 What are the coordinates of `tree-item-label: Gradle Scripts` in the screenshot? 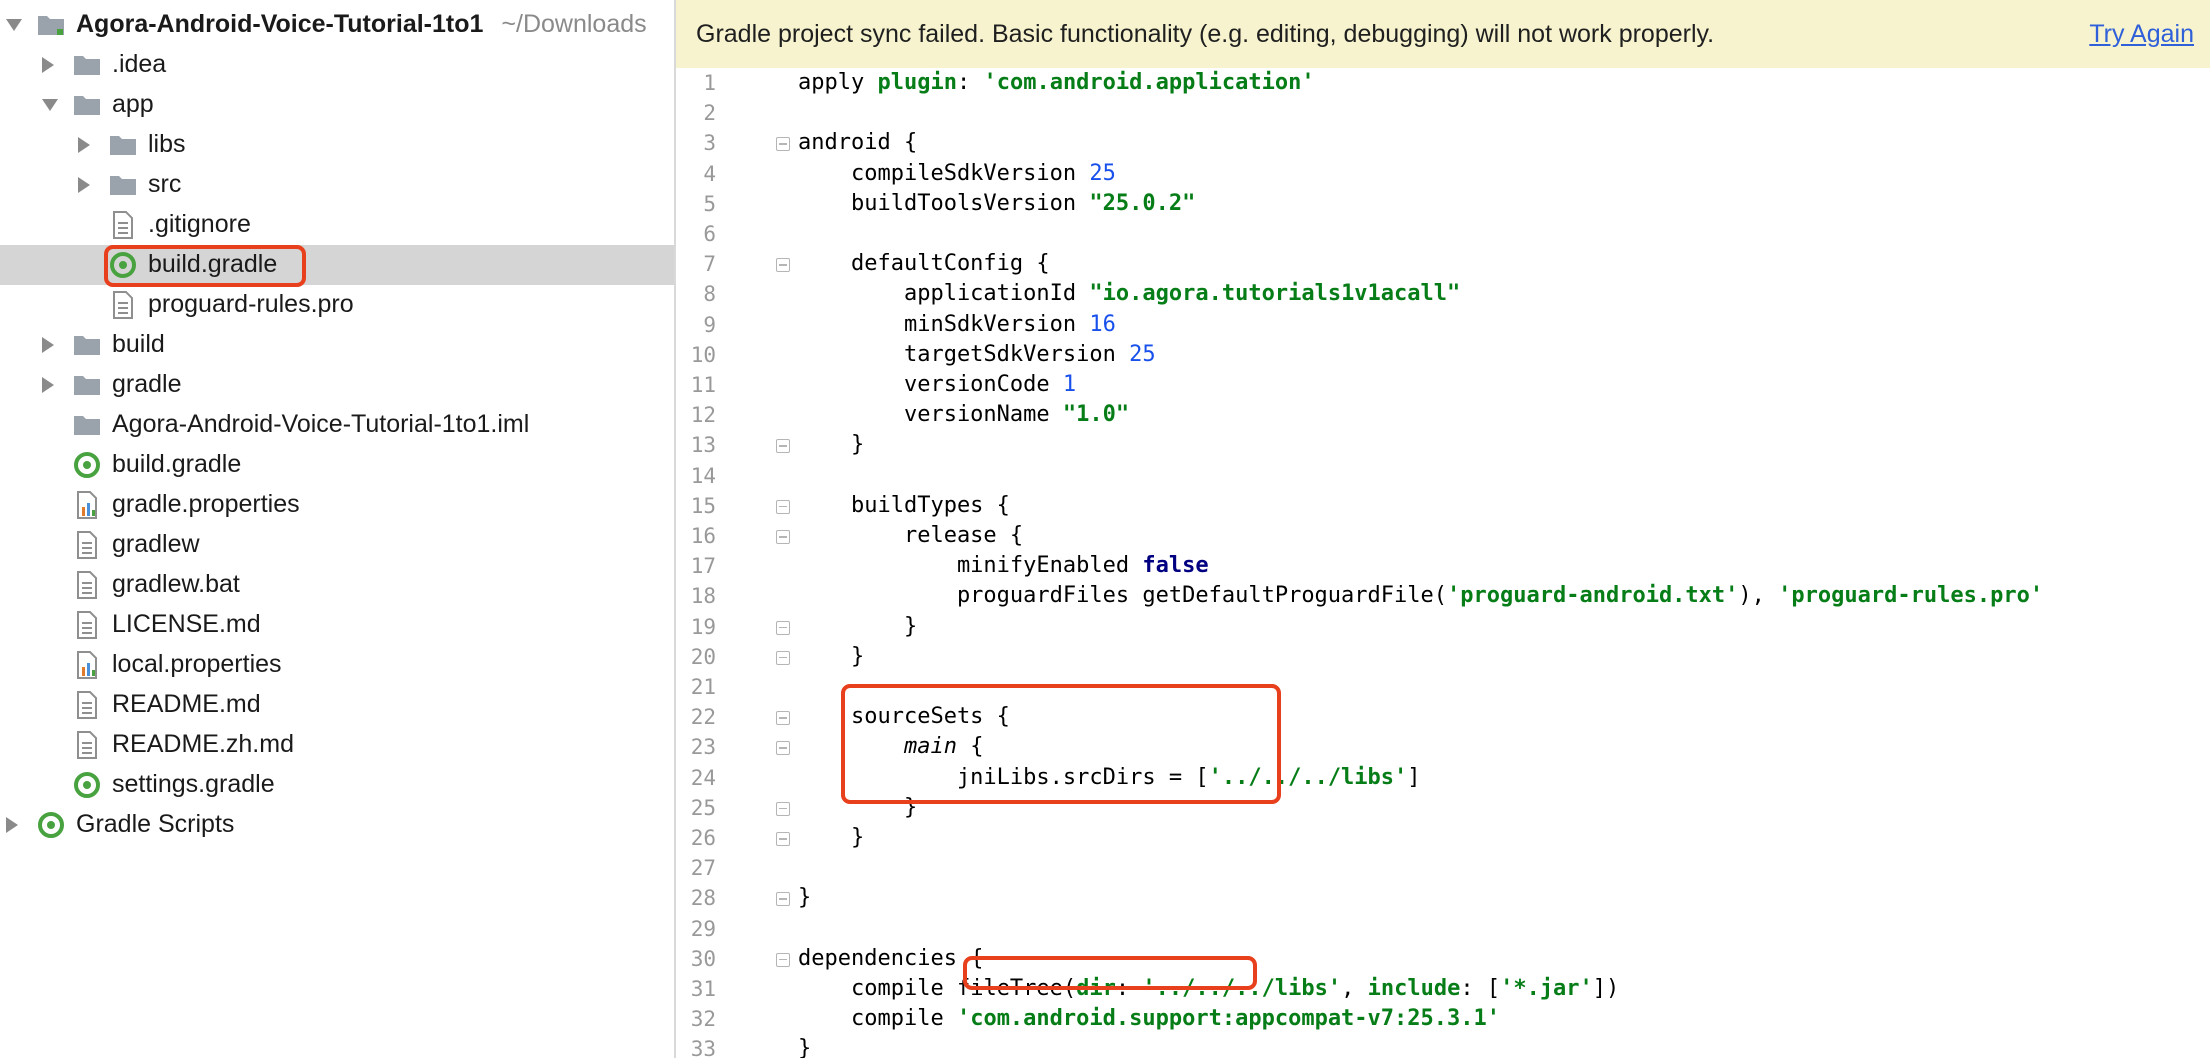 It's located at (155, 824).